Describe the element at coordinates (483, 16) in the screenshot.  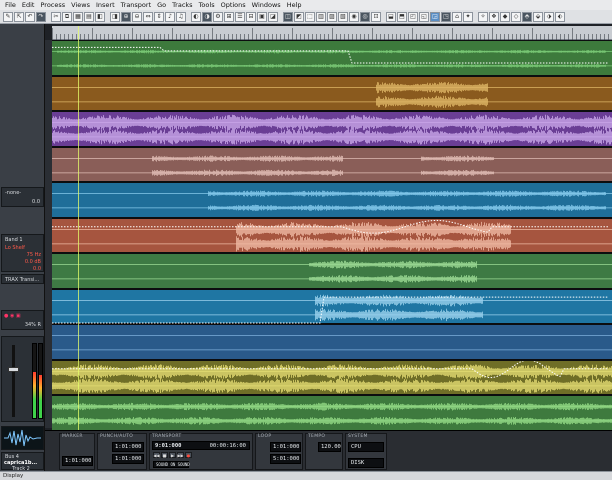
I see `toolbar-button-42: ✧` at that location.